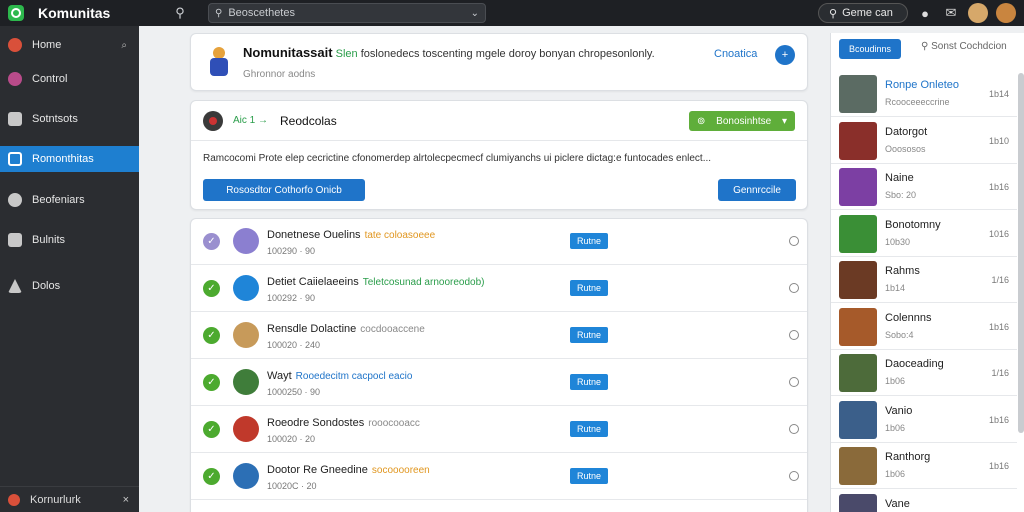  Describe the element at coordinates (899, 334) in the screenshot. I see `panel-item-subtitle: Sobo:4` at that location.